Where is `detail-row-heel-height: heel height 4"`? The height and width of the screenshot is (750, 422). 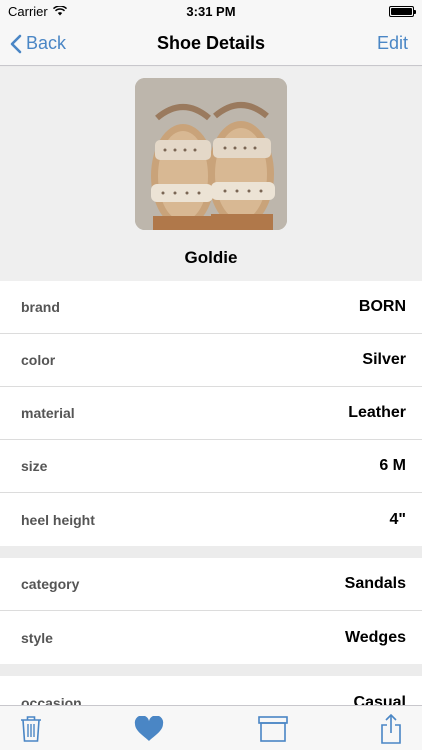
detail-row-heel-height: heel height 4" is located at coordinates (211, 519).